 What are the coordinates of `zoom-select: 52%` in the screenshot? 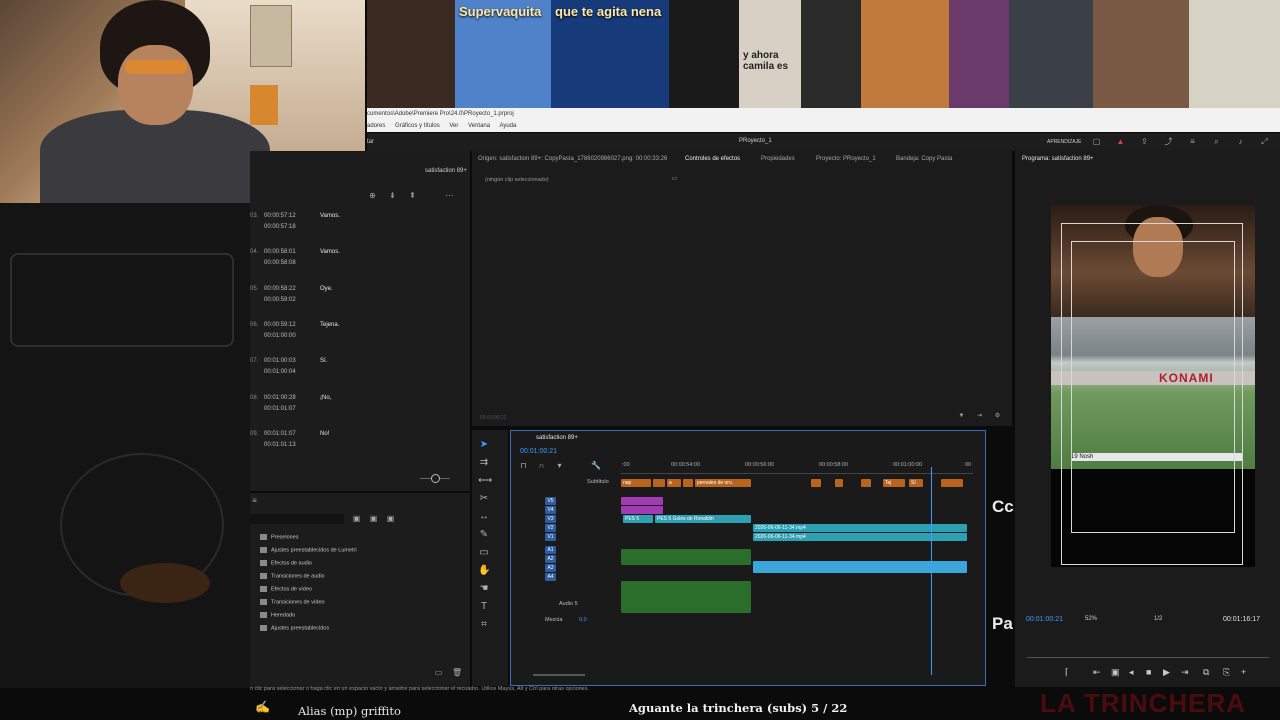 It's located at (1091, 619).